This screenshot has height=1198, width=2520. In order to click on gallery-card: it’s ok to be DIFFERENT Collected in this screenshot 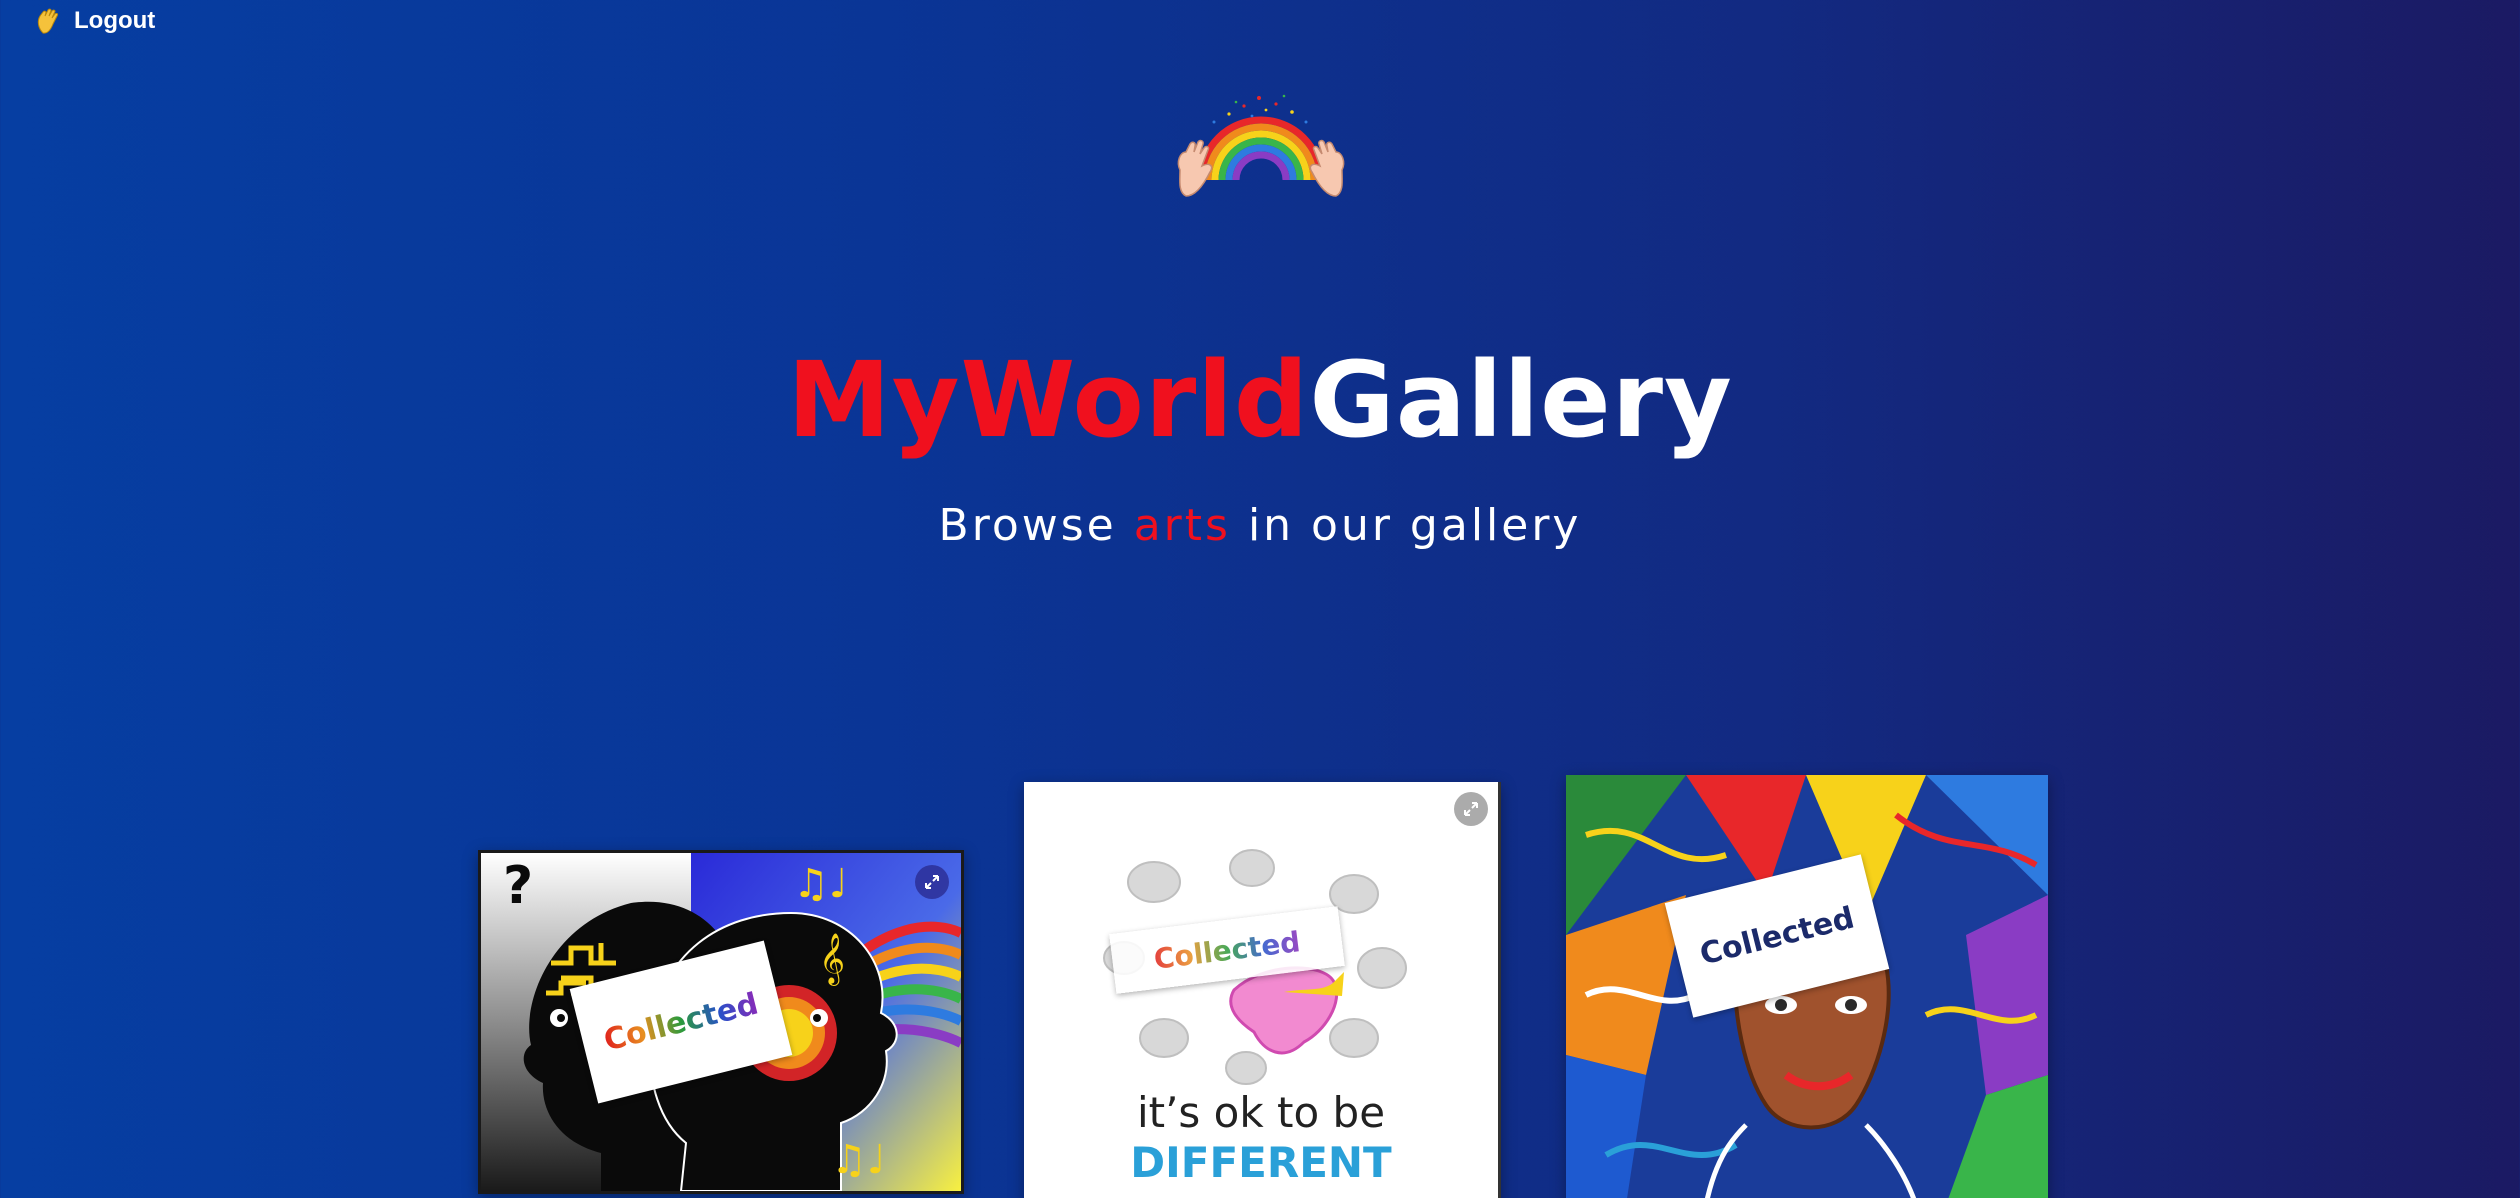, I will do `click(1262, 990)`.